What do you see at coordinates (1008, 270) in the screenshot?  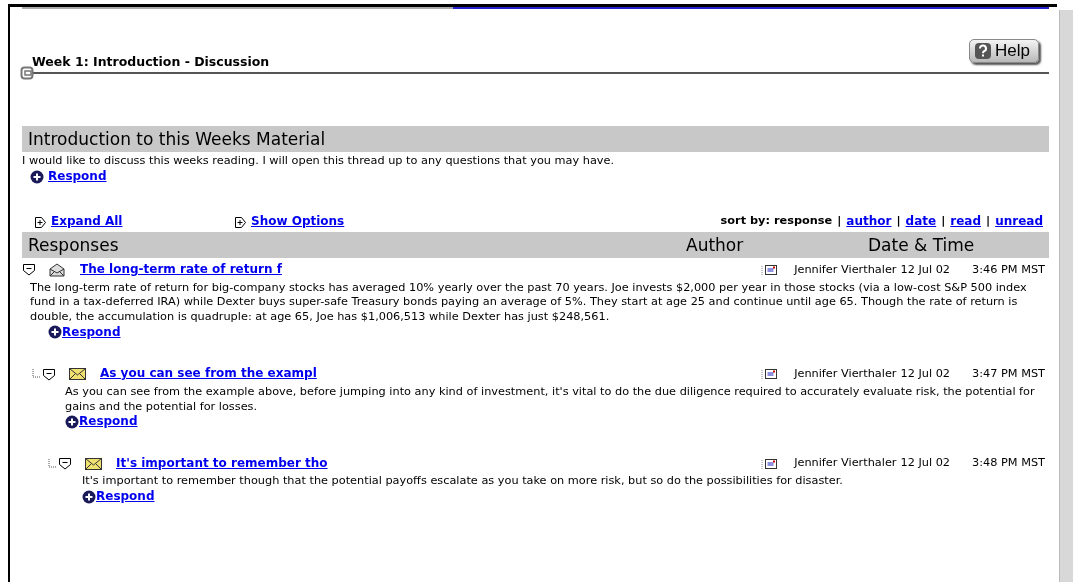 I see `post-time: 3:46 PM MST` at bounding box center [1008, 270].